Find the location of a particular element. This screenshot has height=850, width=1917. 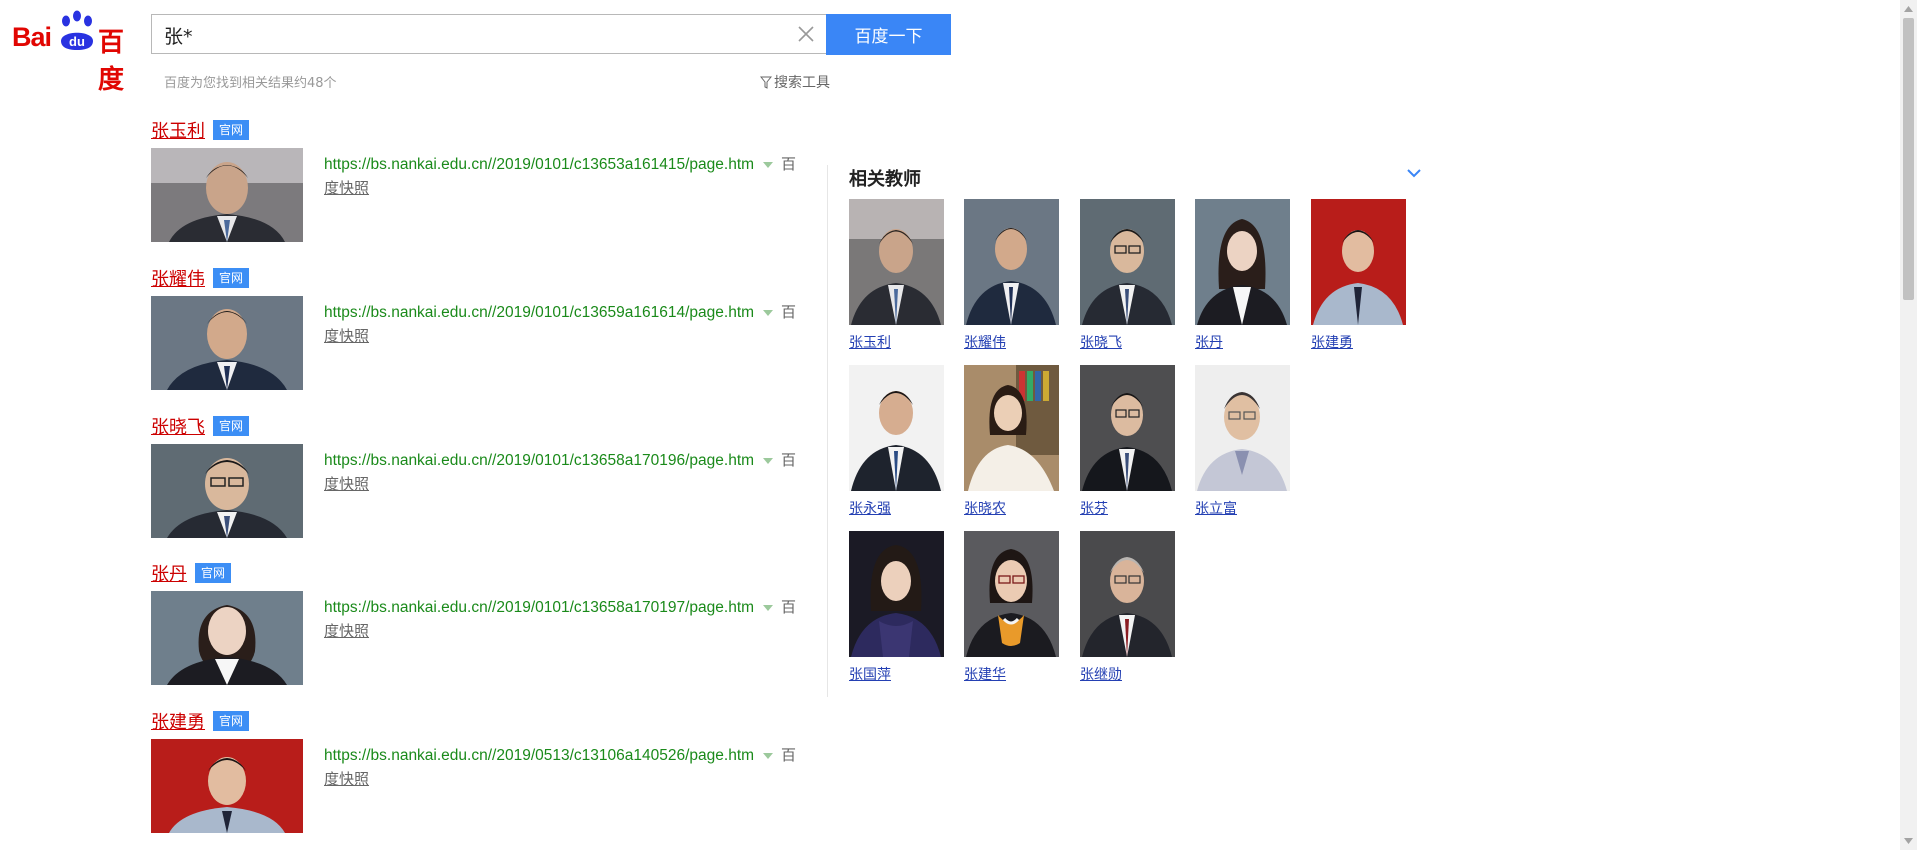

teacher-name-link: 张晓农 is located at coordinates (1011, 508).